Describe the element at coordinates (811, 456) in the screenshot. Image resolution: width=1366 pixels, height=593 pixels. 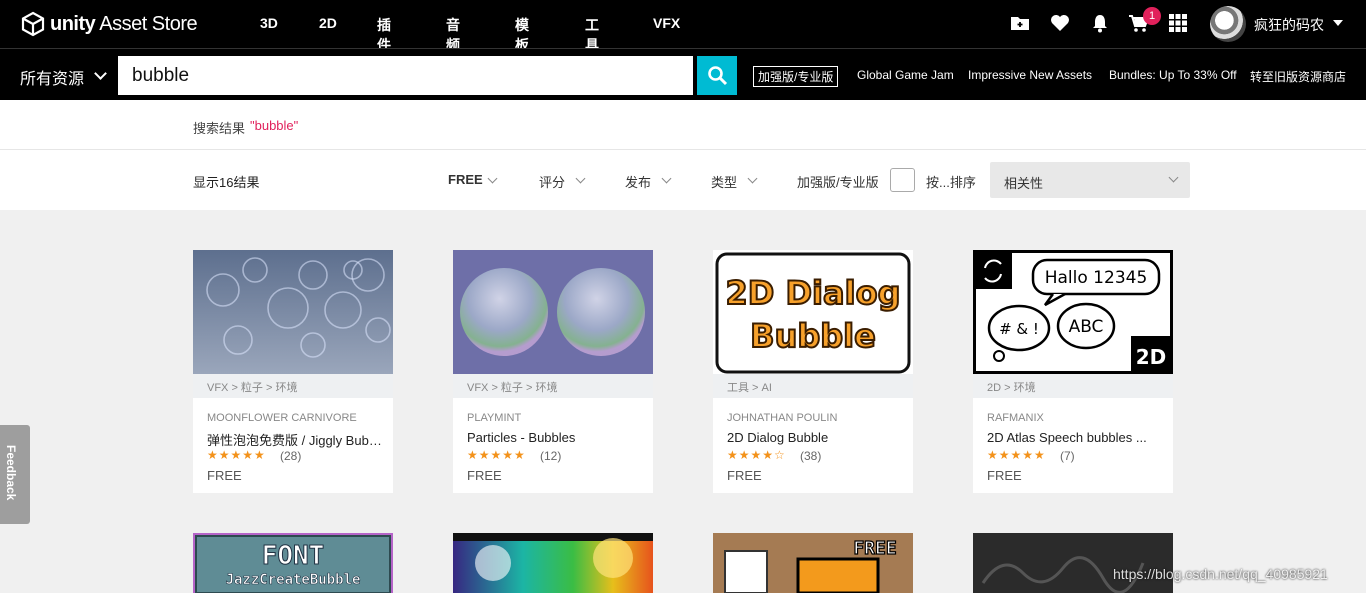
I see `rating-count: (38)` at that location.